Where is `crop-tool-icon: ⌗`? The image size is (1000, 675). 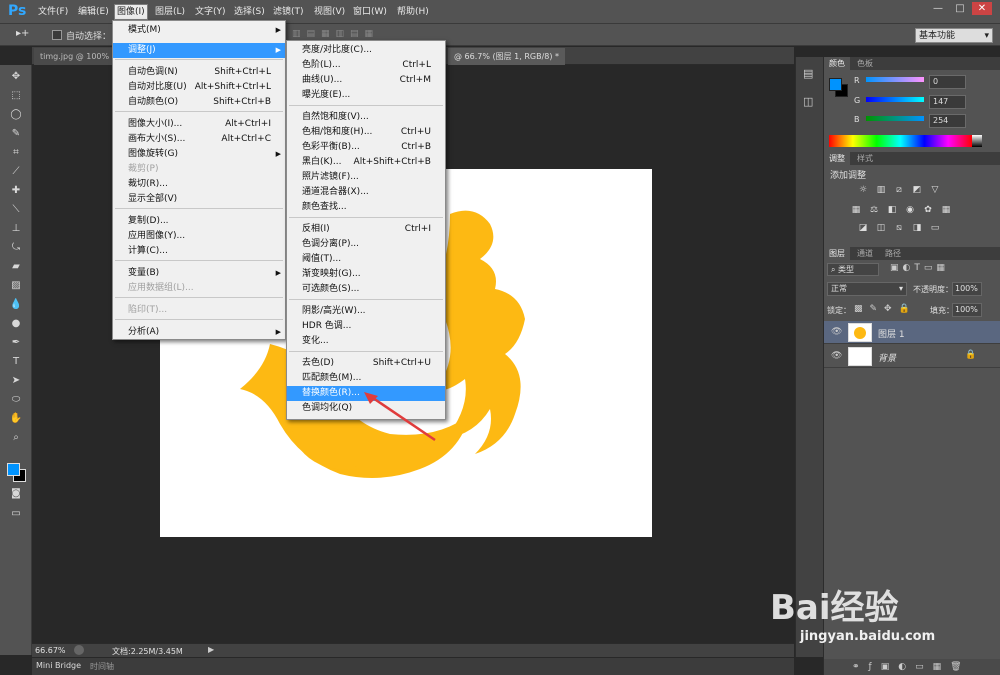
crop-tool-icon: ⌗ is located at coordinates (16, 153).